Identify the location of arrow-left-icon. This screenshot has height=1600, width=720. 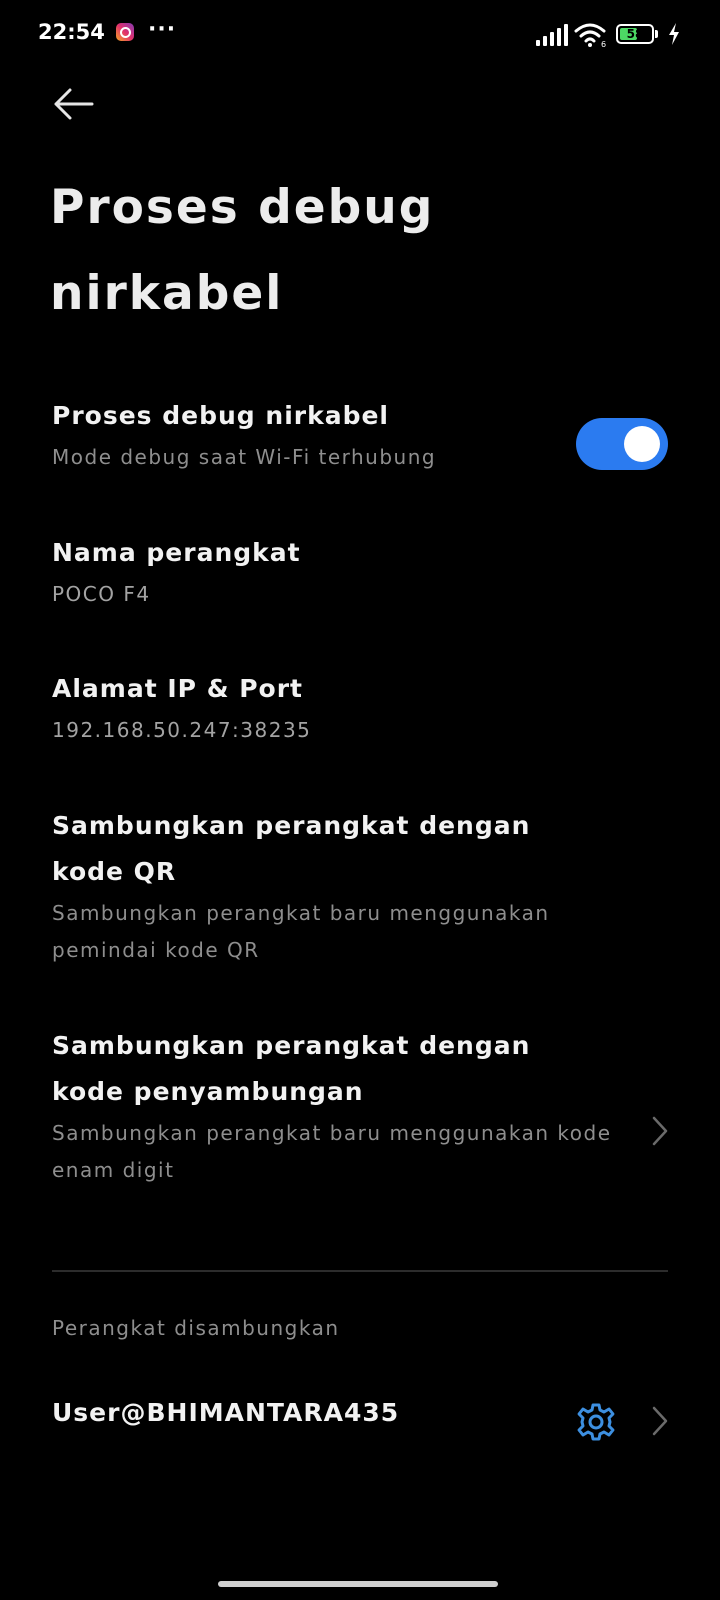
(74, 104).